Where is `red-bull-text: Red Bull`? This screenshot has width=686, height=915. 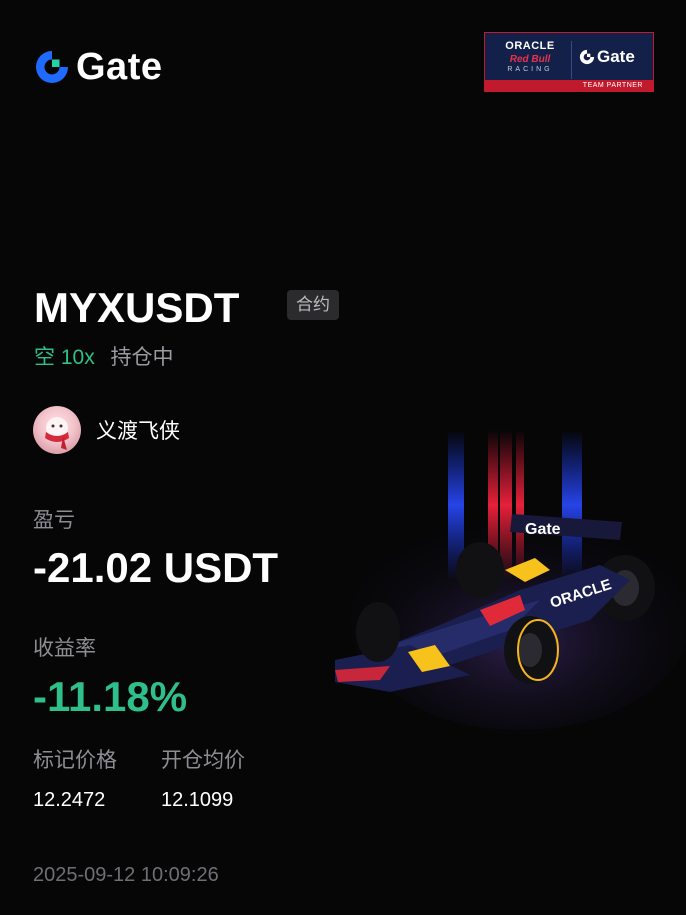 red-bull-text: Red Bull is located at coordinates (530, 59).